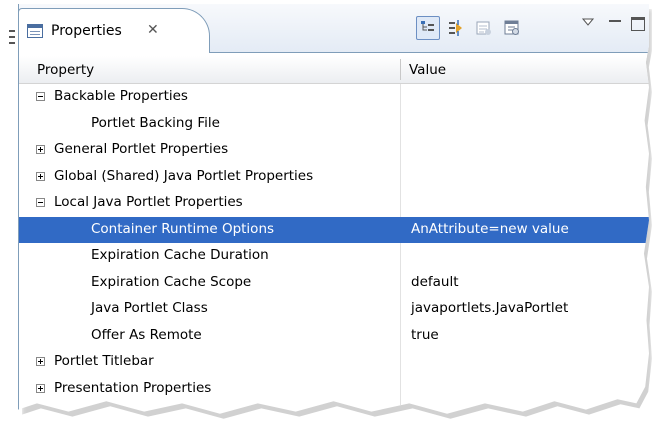 This screenshot has width=654, height=432. I want to click on properties-tab: Properties ✕, so click(114, 30).